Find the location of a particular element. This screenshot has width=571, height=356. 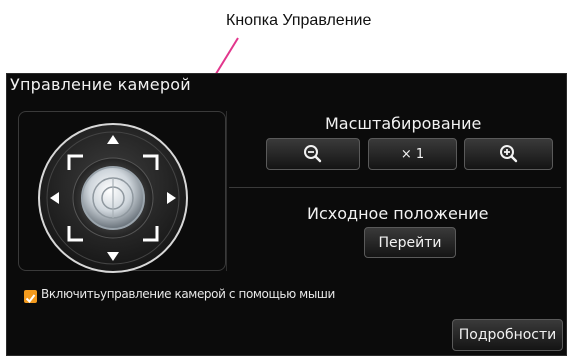

checkmark-icon is located at coordinates (30, 299).